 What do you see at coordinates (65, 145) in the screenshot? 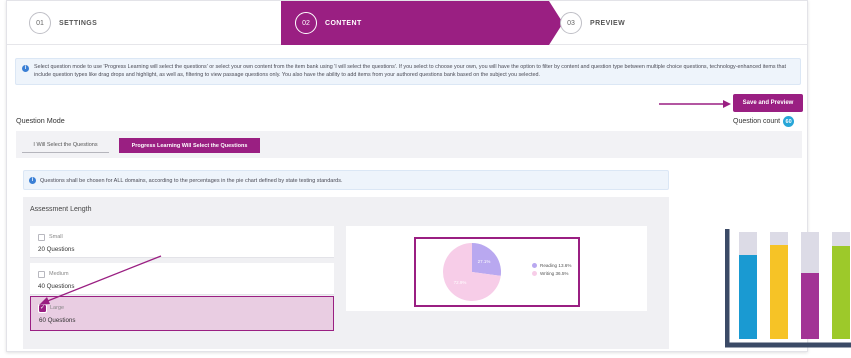
I see `tab-i-will-select: I Will Select the Questions` at bounding box center [65, 145].